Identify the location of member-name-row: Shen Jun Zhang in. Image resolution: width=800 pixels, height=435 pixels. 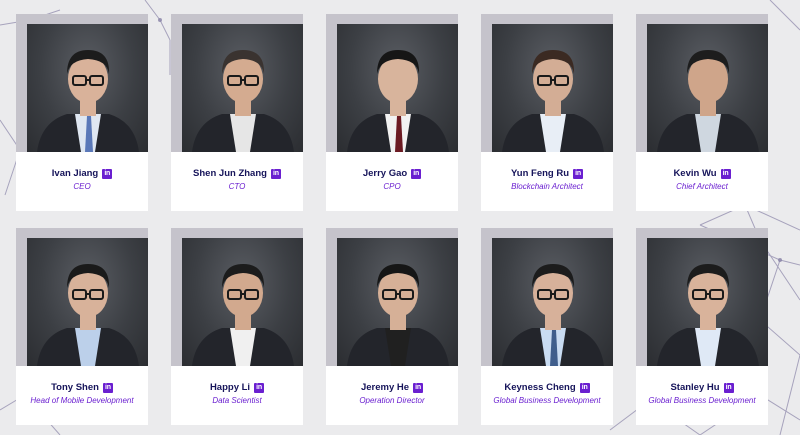
(237, 173).